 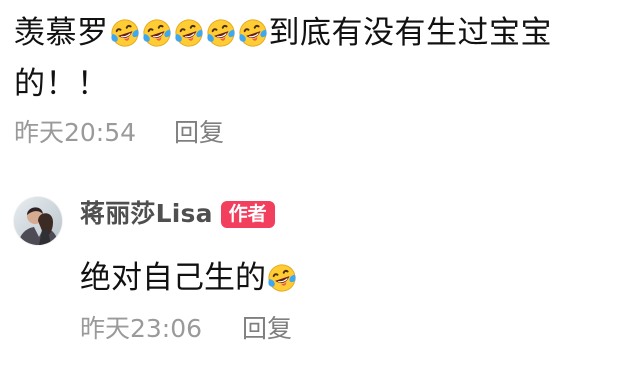 I want to click on author-avatar, so click(x=38, y=221).